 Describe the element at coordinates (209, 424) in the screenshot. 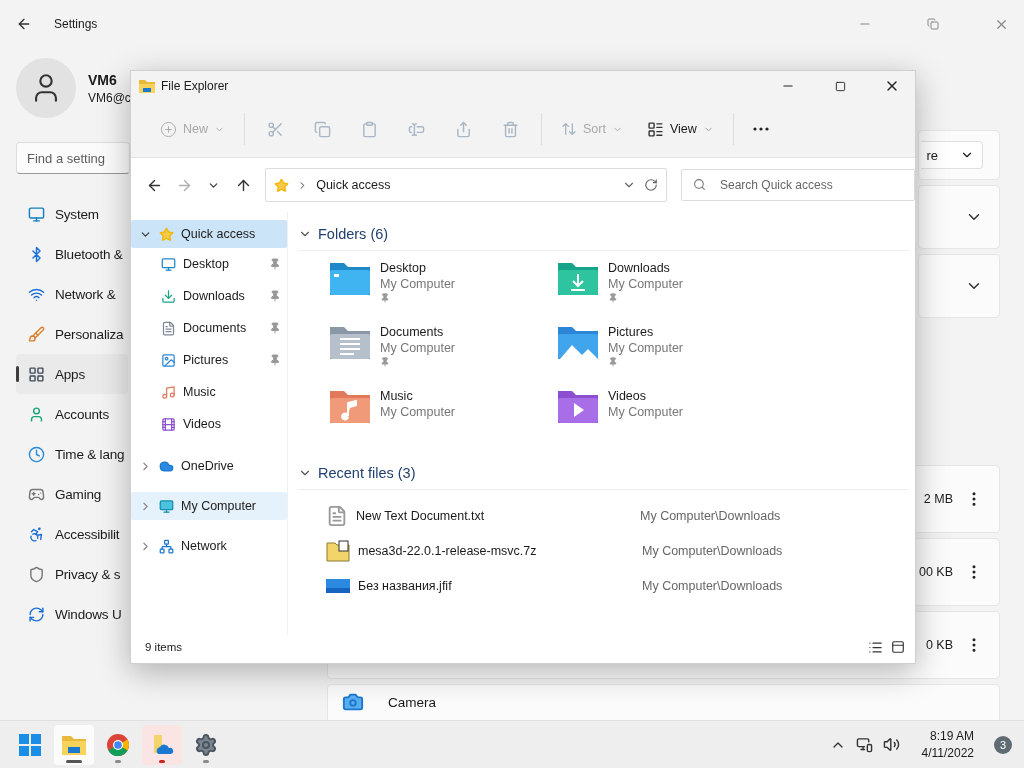

I see `tree-item: Videos` at that location.